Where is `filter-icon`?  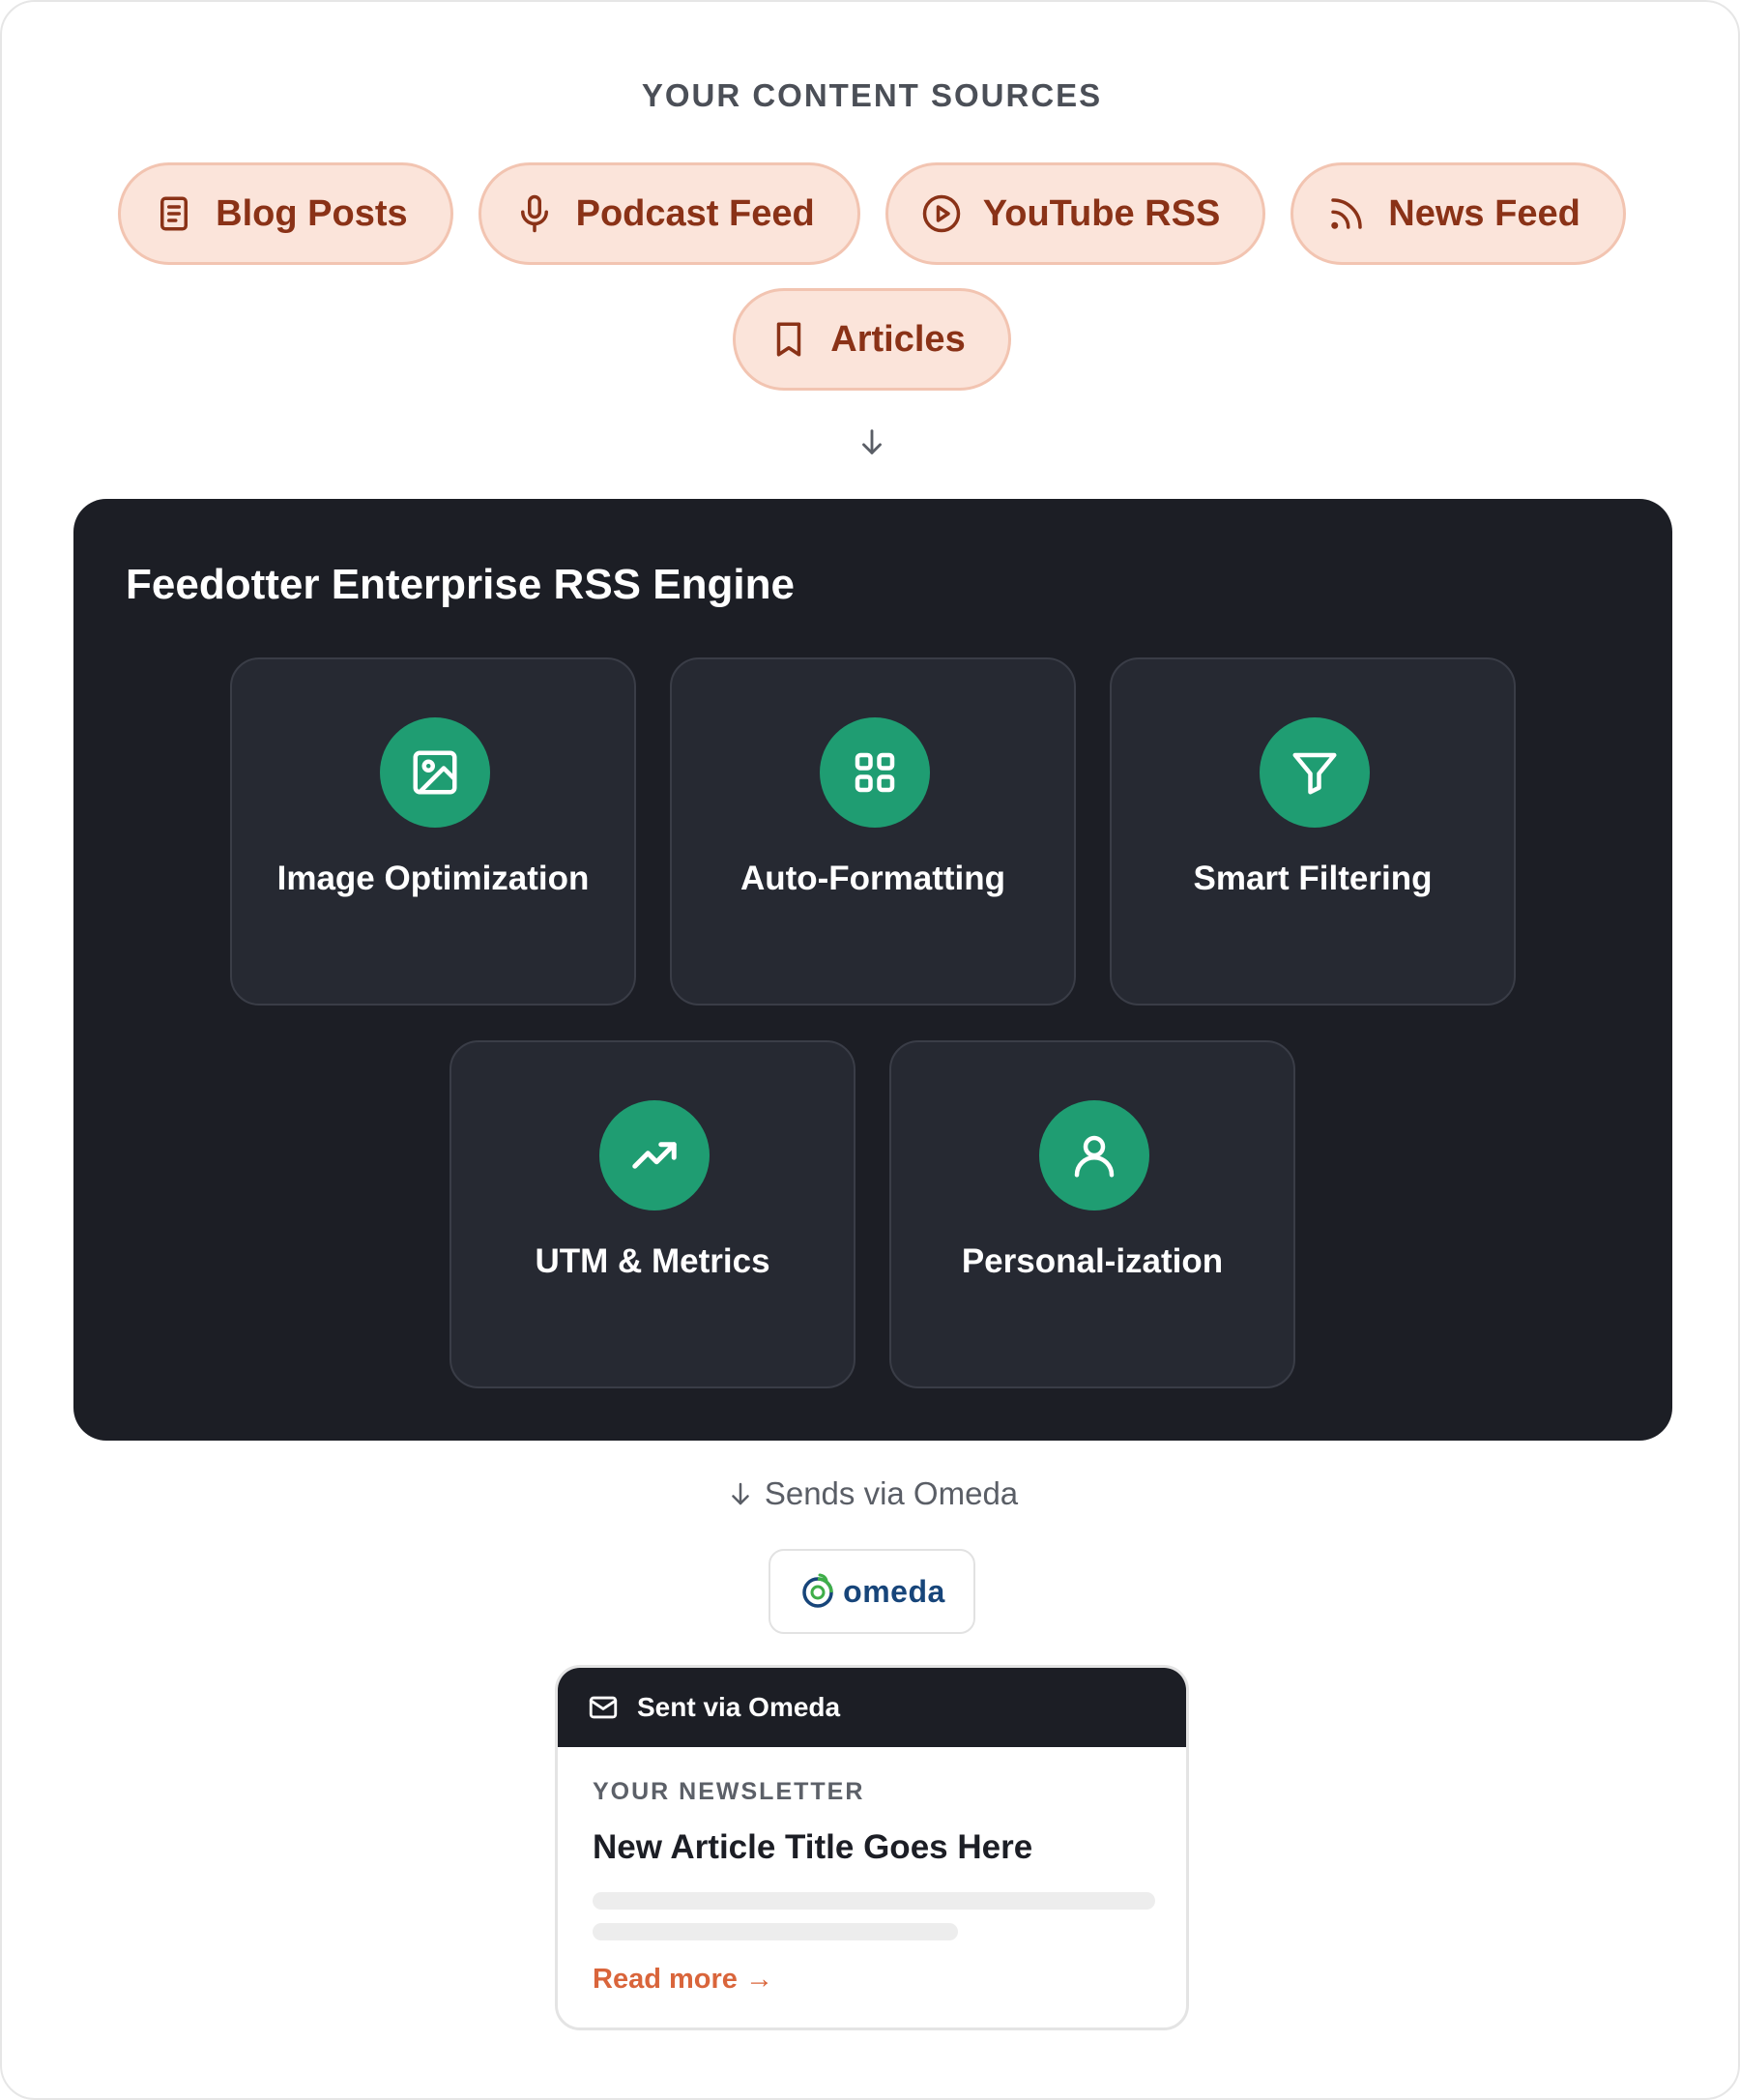
filter-icon is located at coordinates (1315, 773).